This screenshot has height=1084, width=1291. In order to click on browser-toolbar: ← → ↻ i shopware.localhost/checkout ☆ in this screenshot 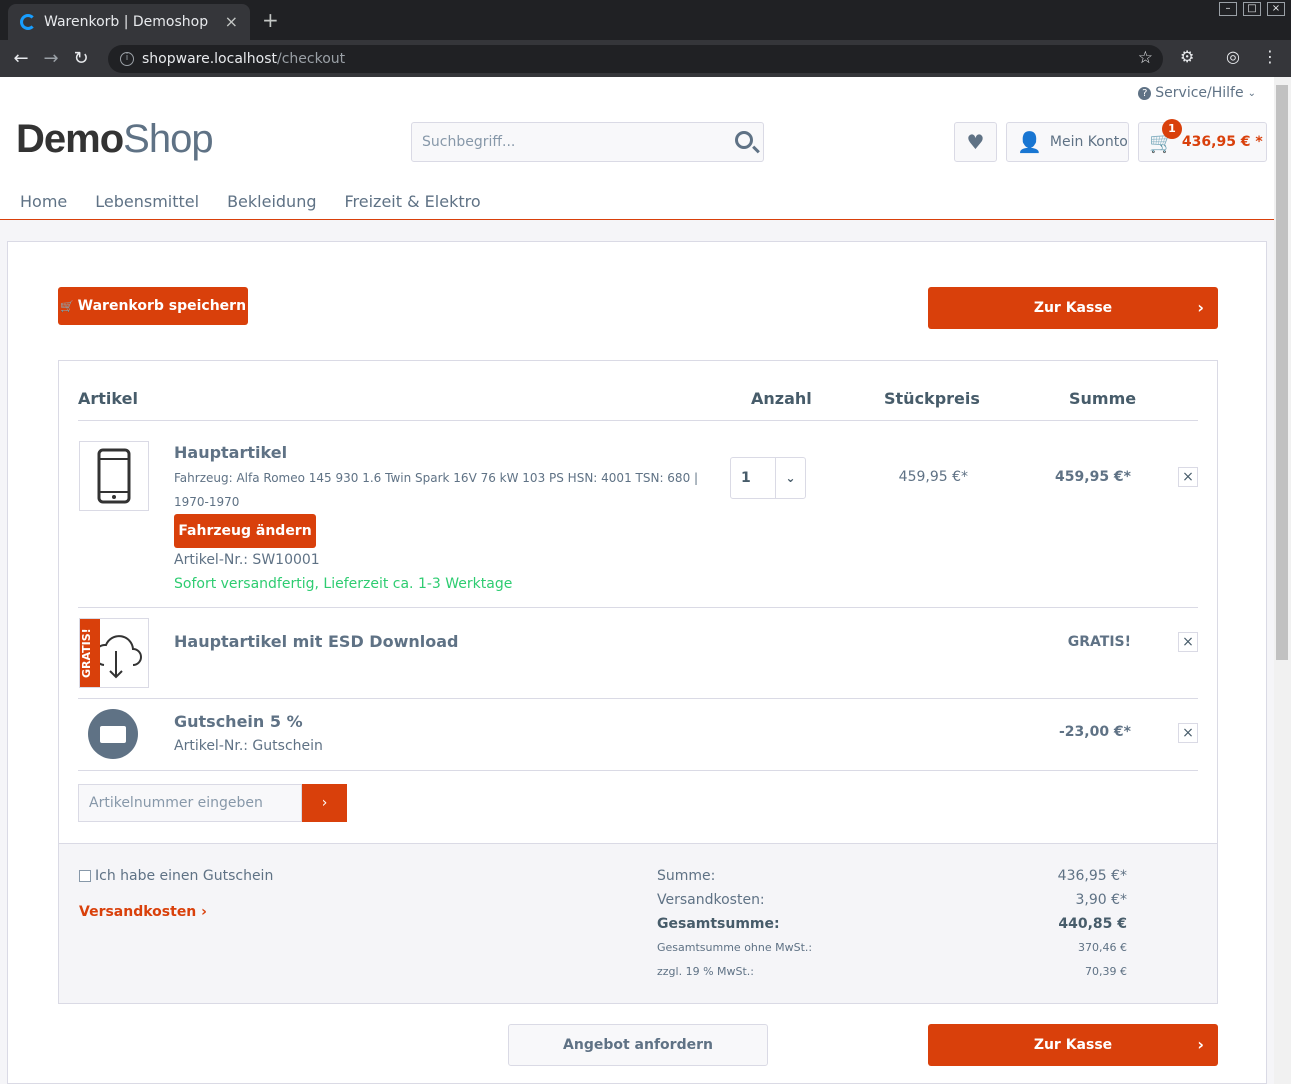, I will do `click(645, 58)`.